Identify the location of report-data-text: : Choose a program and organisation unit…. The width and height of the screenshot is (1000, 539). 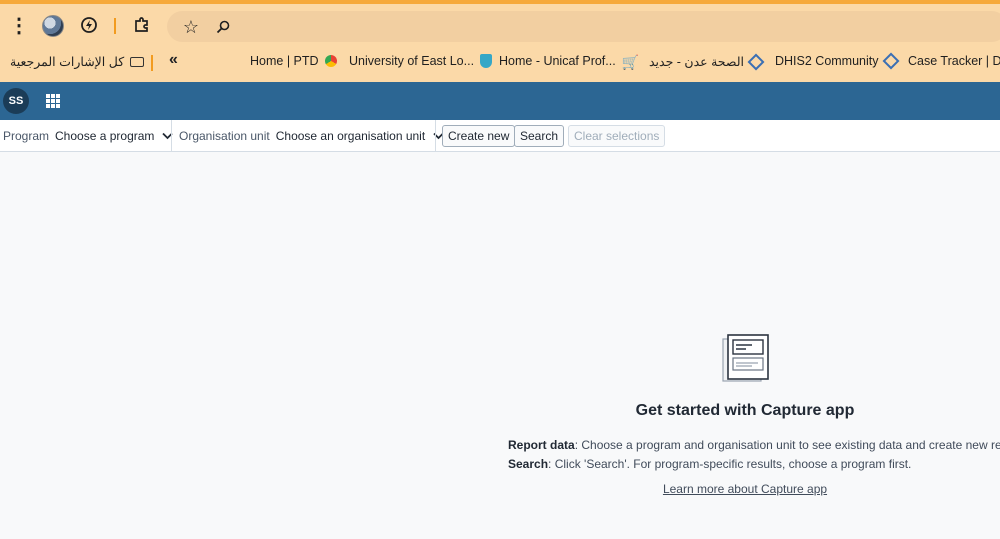
(787, 445).